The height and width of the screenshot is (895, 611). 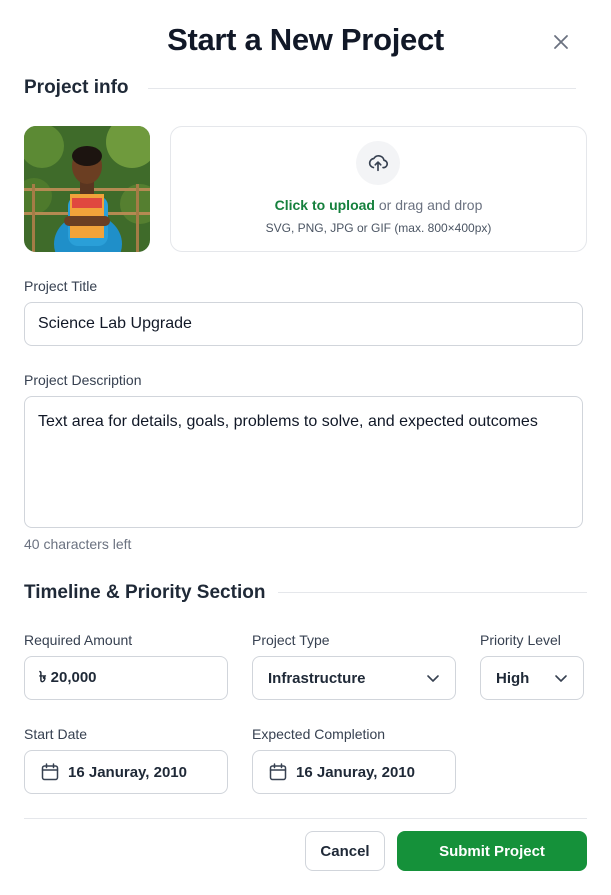 I want to click on expected-completion-picker: 16 Januray, 2010, so click(x=354, y=772).